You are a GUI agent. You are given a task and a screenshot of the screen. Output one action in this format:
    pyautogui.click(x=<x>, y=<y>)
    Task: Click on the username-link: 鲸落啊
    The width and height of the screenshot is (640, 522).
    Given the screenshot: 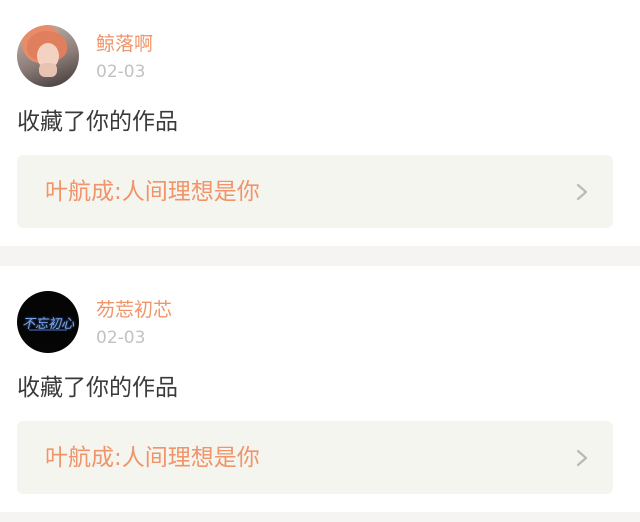 What is the action you would take?
    pyautogui.click(x=124, y=44)
    